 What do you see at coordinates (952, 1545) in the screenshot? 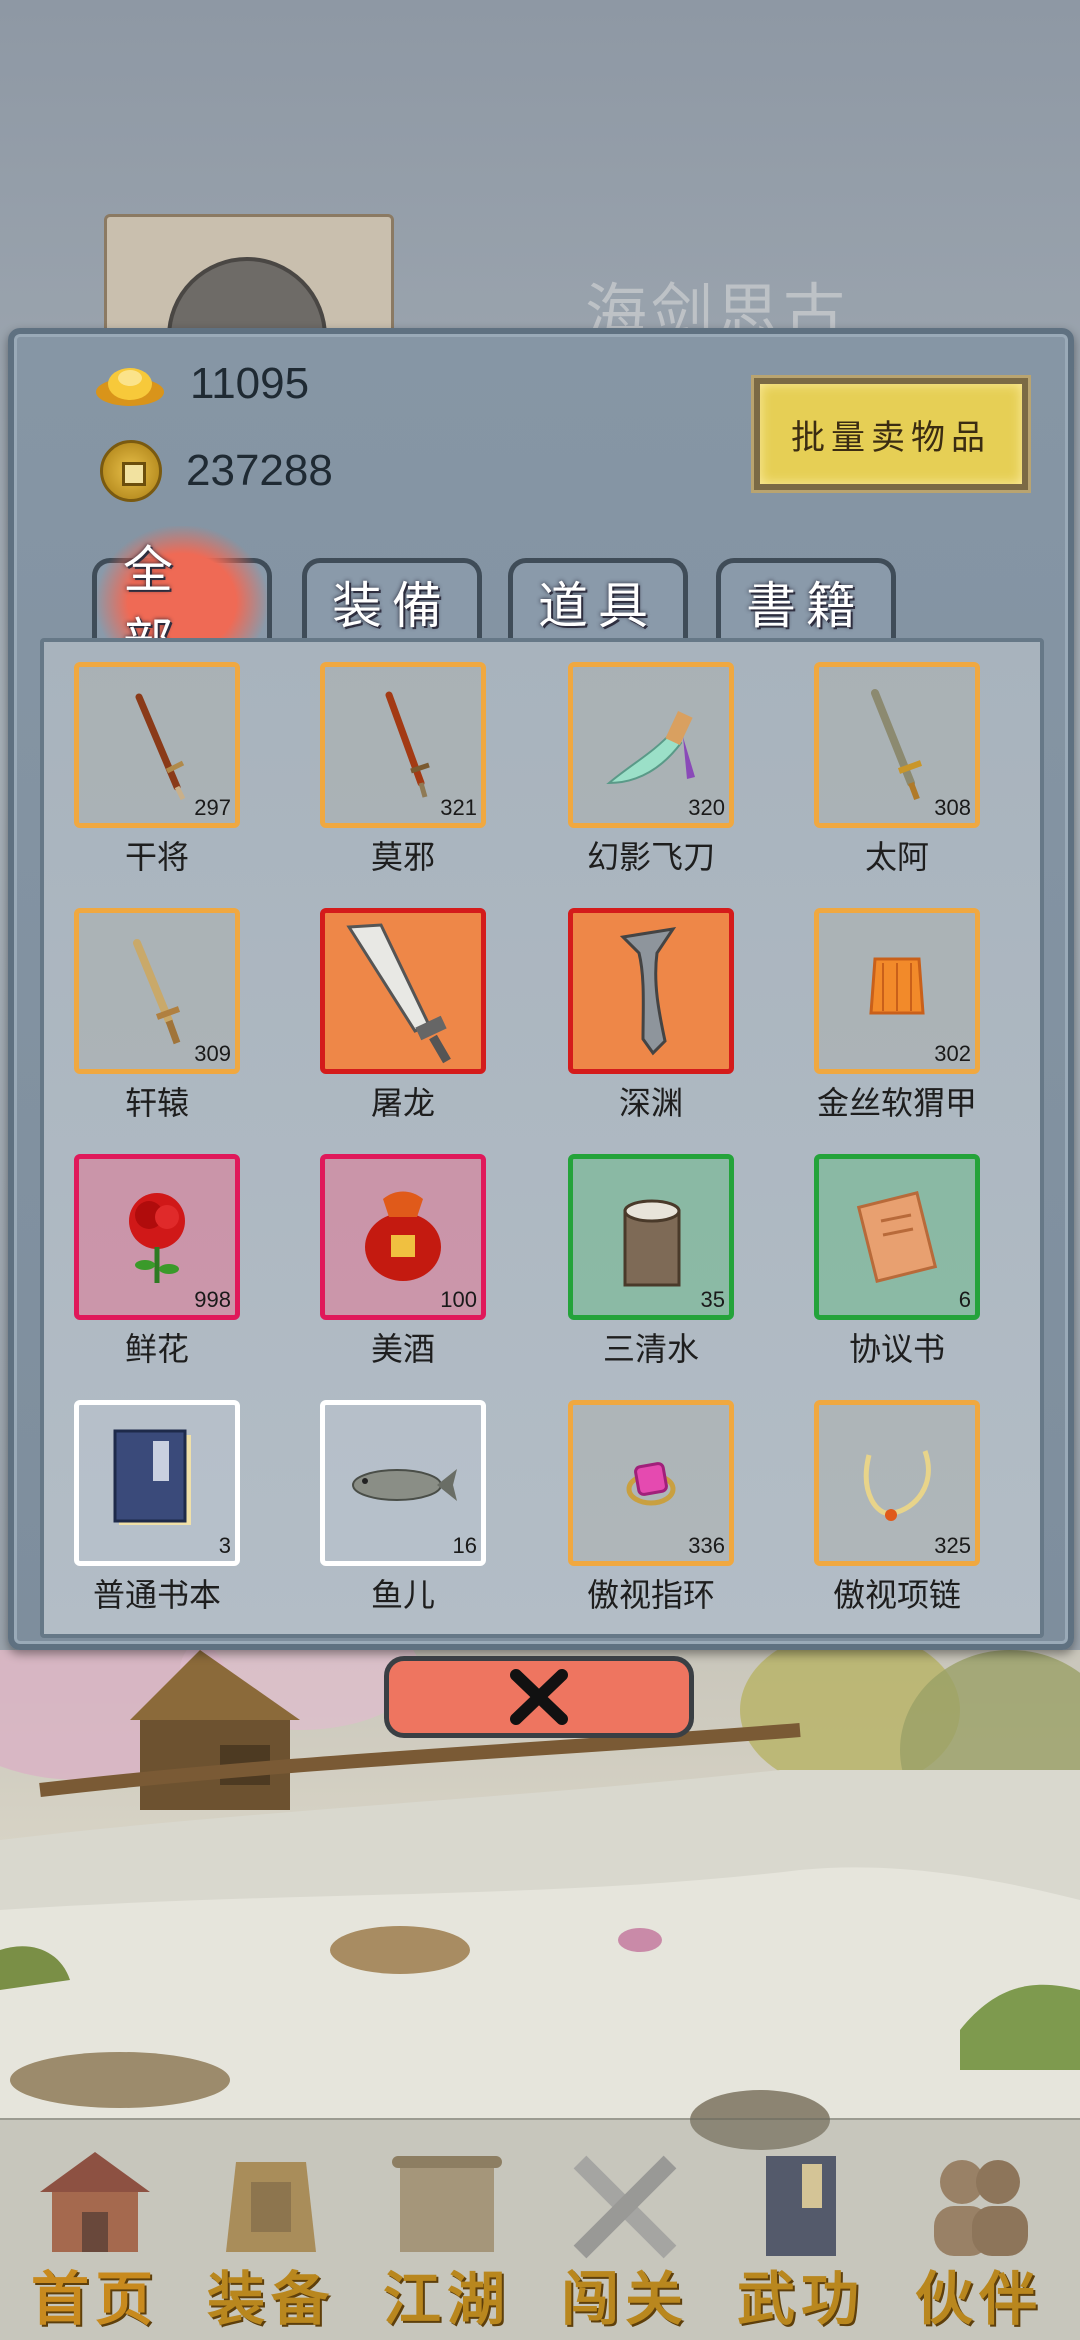
I see `item-count: 325` at bounding box center [952, 1545].